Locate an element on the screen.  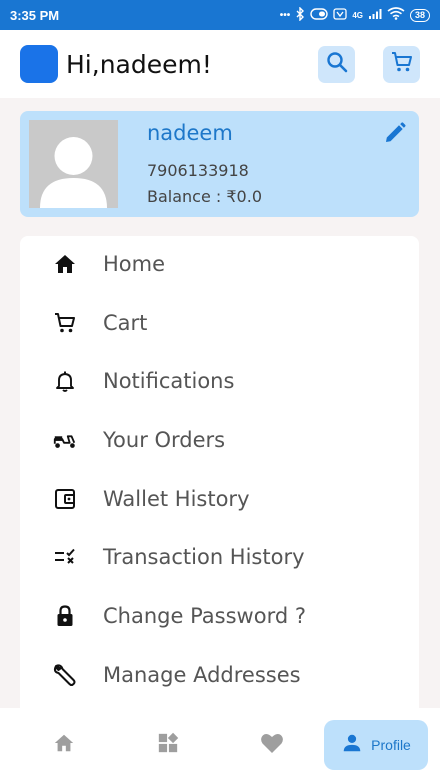
menu-item-wallet-history: Wallet History is located at coordinates (219, 499).